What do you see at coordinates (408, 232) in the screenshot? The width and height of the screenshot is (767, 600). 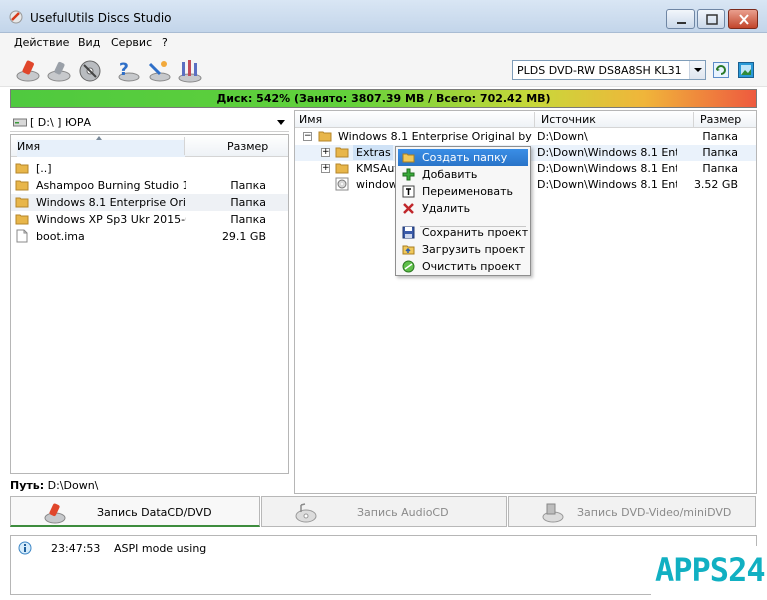 I see `save-icon` at bounding box center [408, 232].